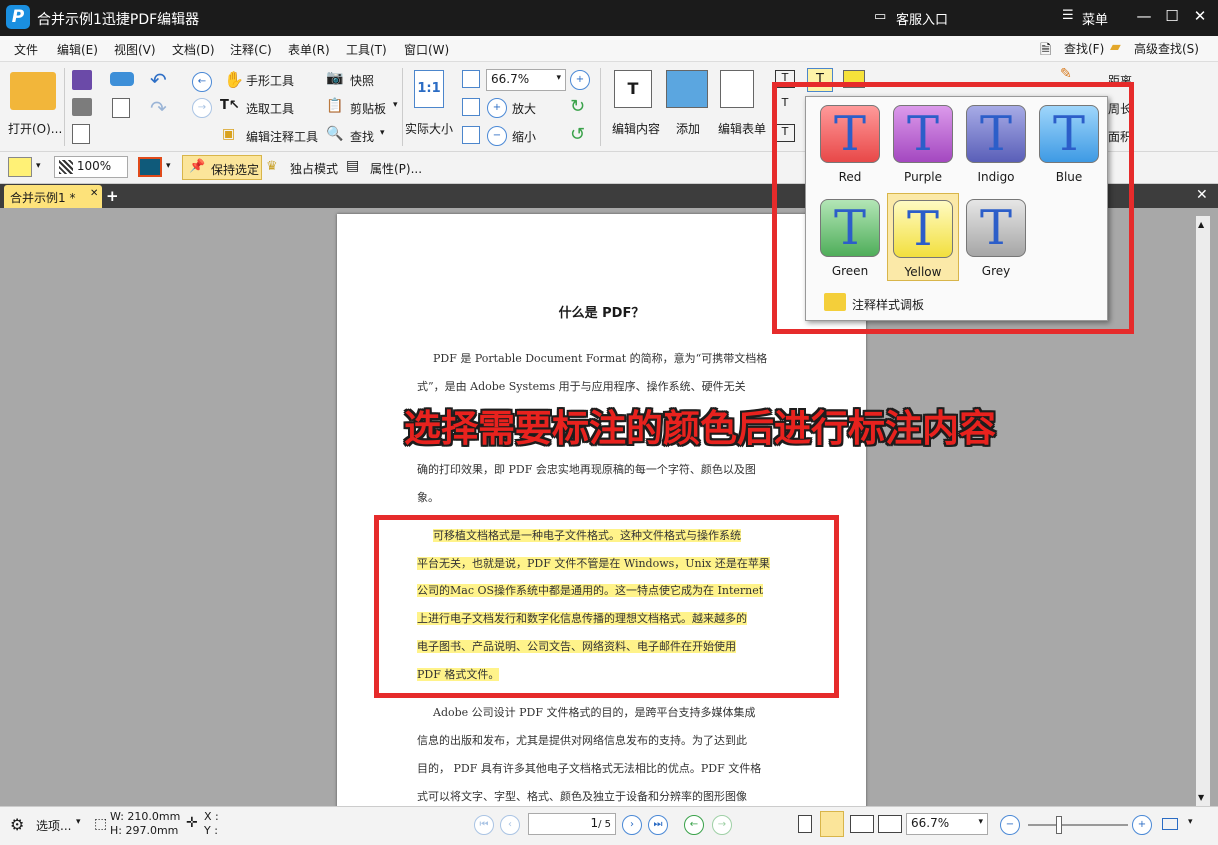 This screenshot has width=1218, height=845. Describe the element at coordinates (805, 824) in the screenshot. I see `single-page-icon` at that location.